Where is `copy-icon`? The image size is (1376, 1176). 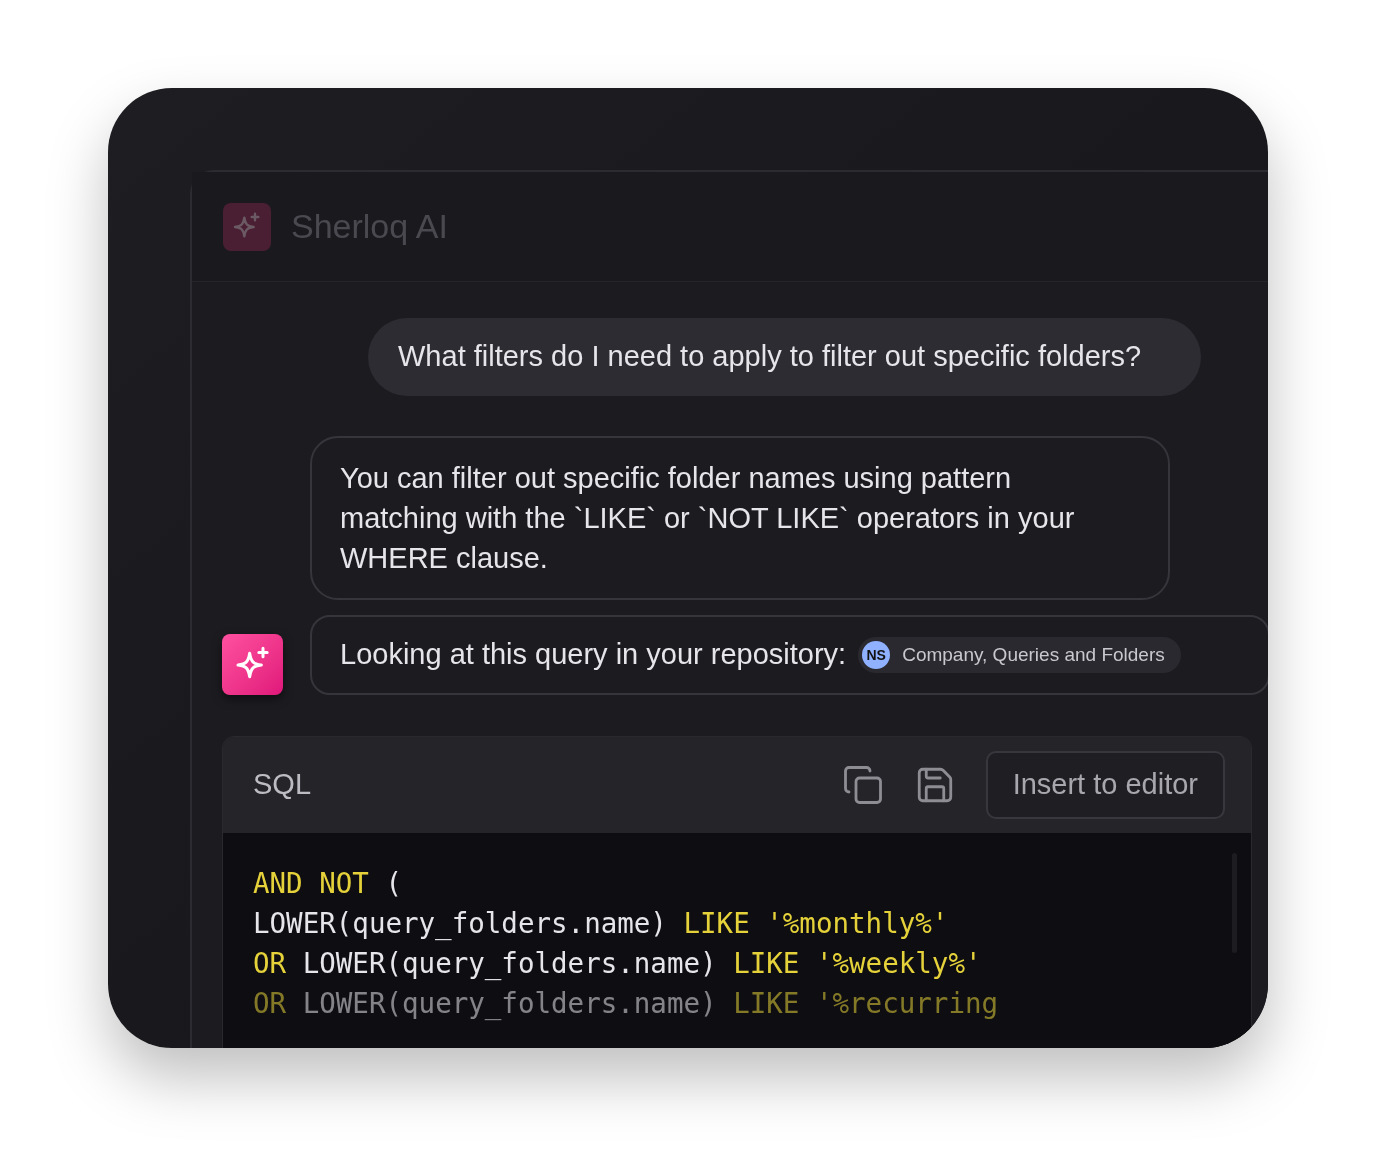
copy-icon is located at coordinates (862, 785).